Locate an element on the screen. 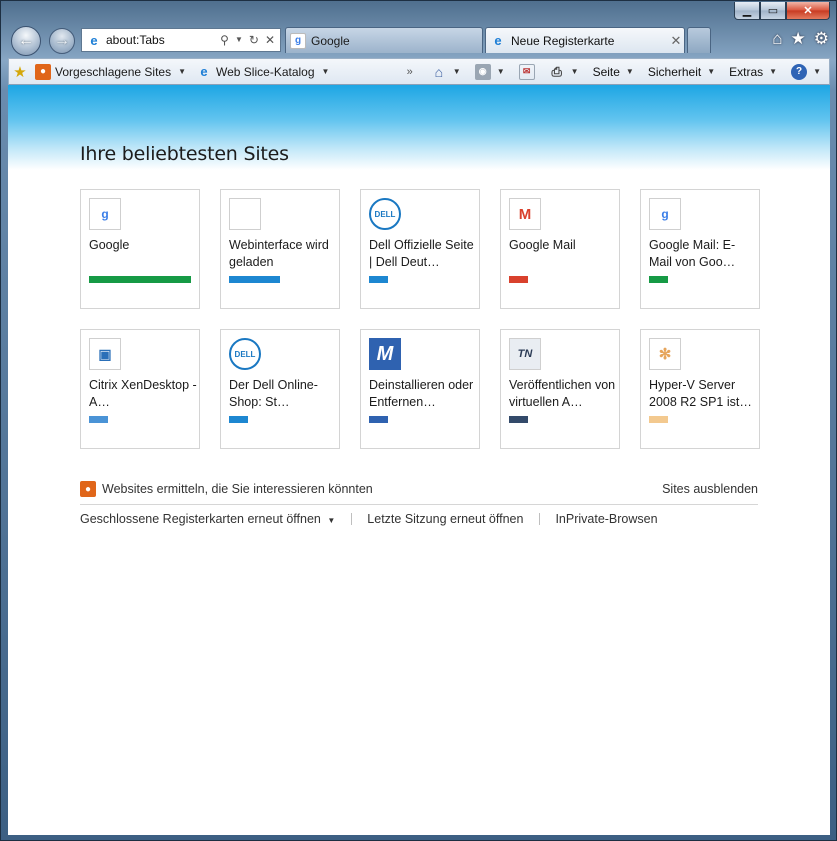  citrix-icon: ▣ is located at coordinates (105, 354).